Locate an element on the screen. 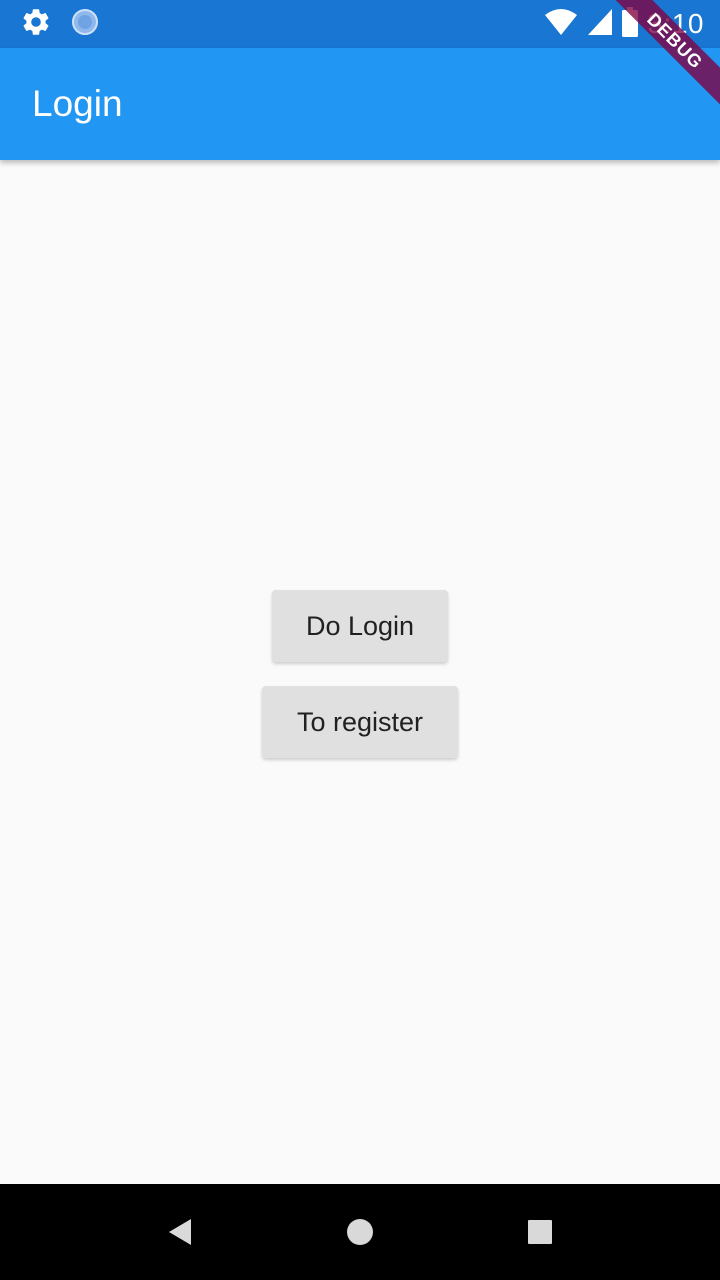  status-right-icons: 3:10 is located at coordinates (624, 24).